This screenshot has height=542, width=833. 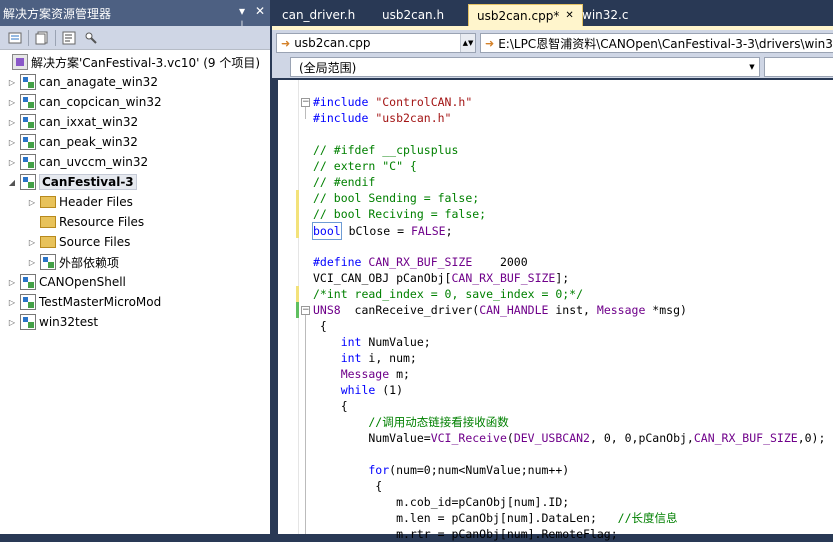 What do you see at coordinates (89, 262) in the screenshot?
I see `tree-item-label: 外部依赖项` at bounding box center [89, 262].